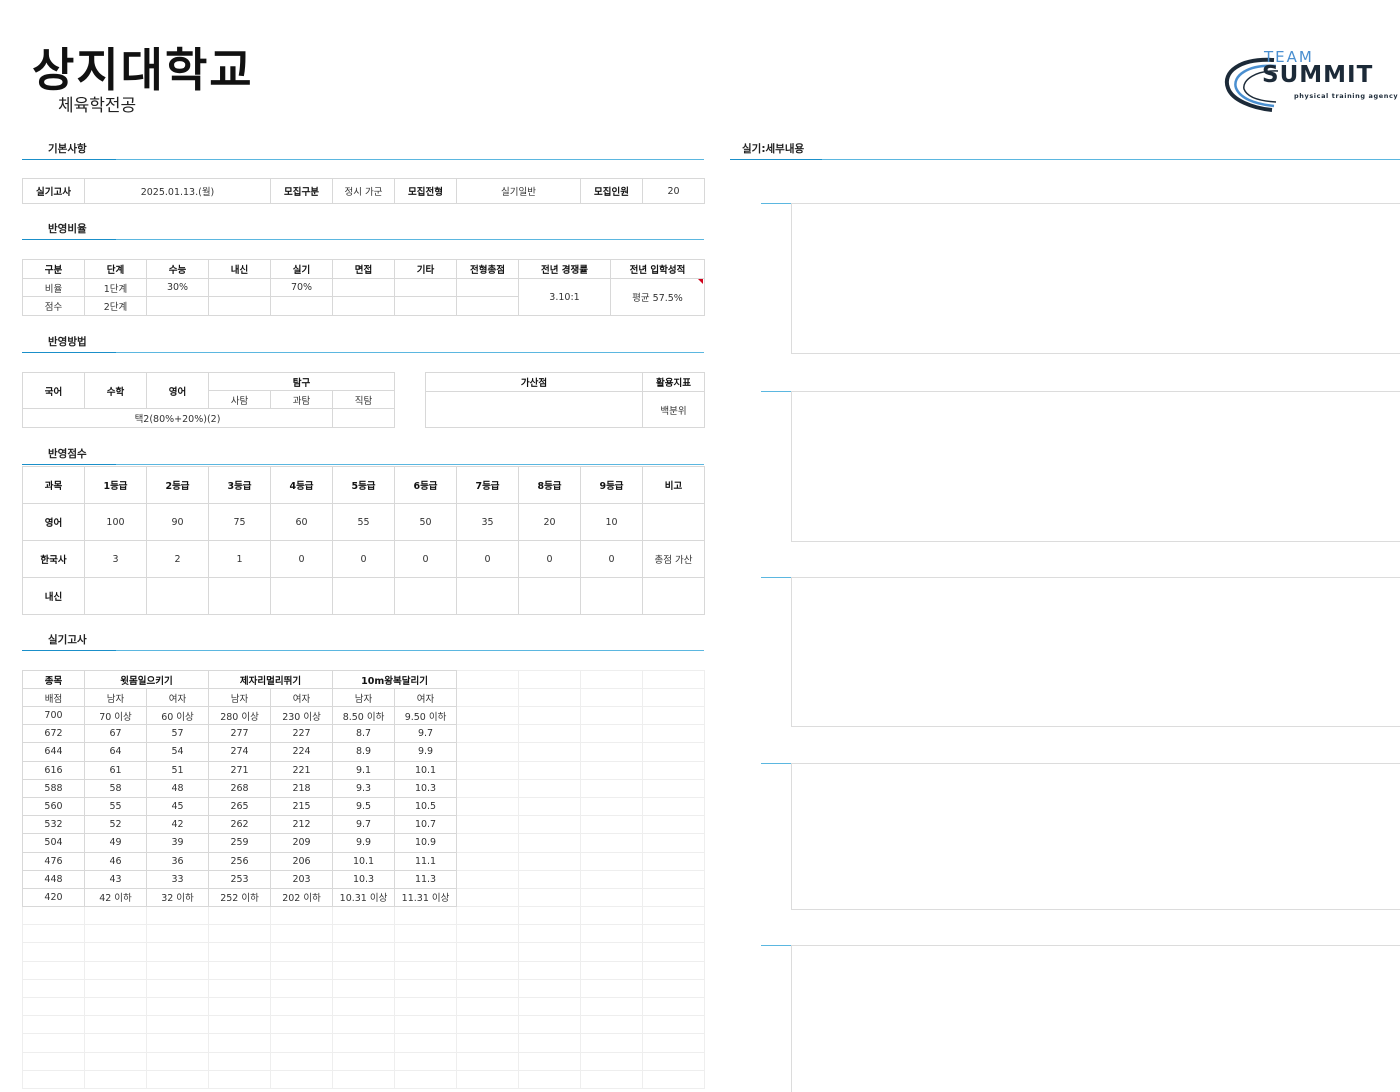  What do you see at coordinates (177, 788) in the screenshot?
I see `practical-cell: 48` at bounding box center [177, 788].